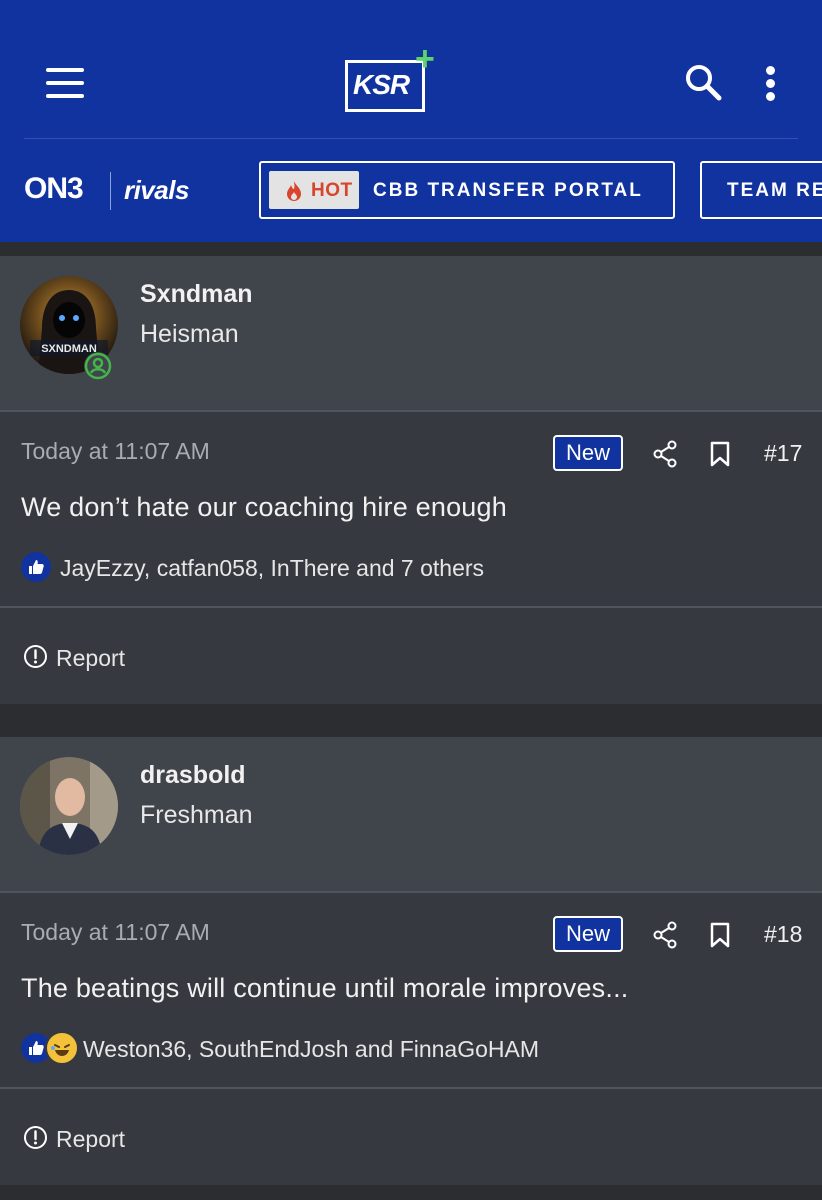 The image size is (822, 1200). Describe the element at coordinates (770, 84) in the screenshot. I see `more-options-icon` at that location.